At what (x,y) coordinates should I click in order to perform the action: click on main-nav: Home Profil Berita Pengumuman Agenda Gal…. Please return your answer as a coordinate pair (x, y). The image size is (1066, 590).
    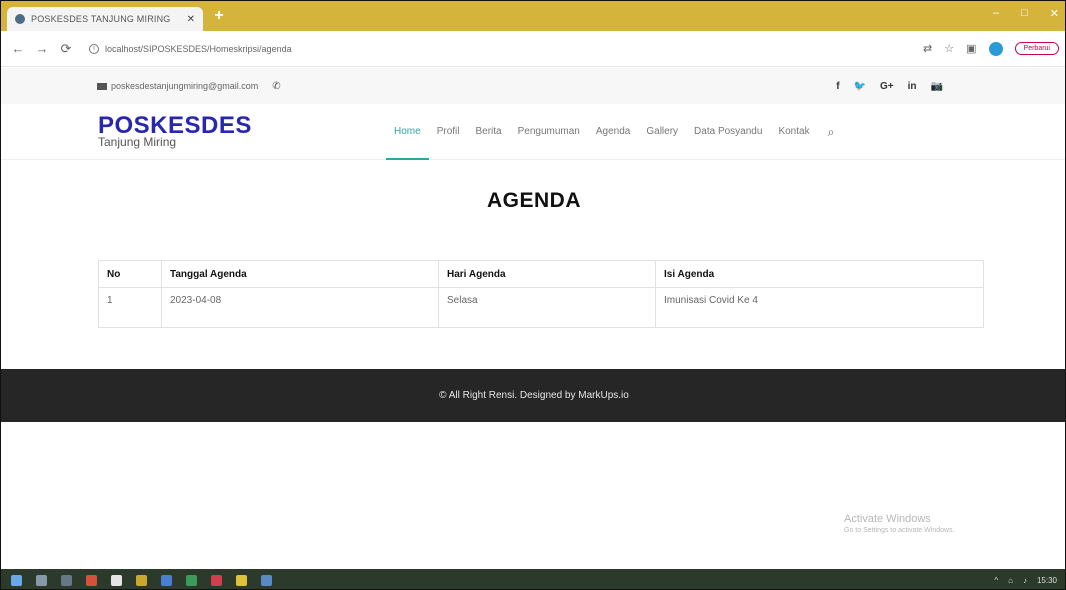
    Looking at the image, I should click on (615, 132).